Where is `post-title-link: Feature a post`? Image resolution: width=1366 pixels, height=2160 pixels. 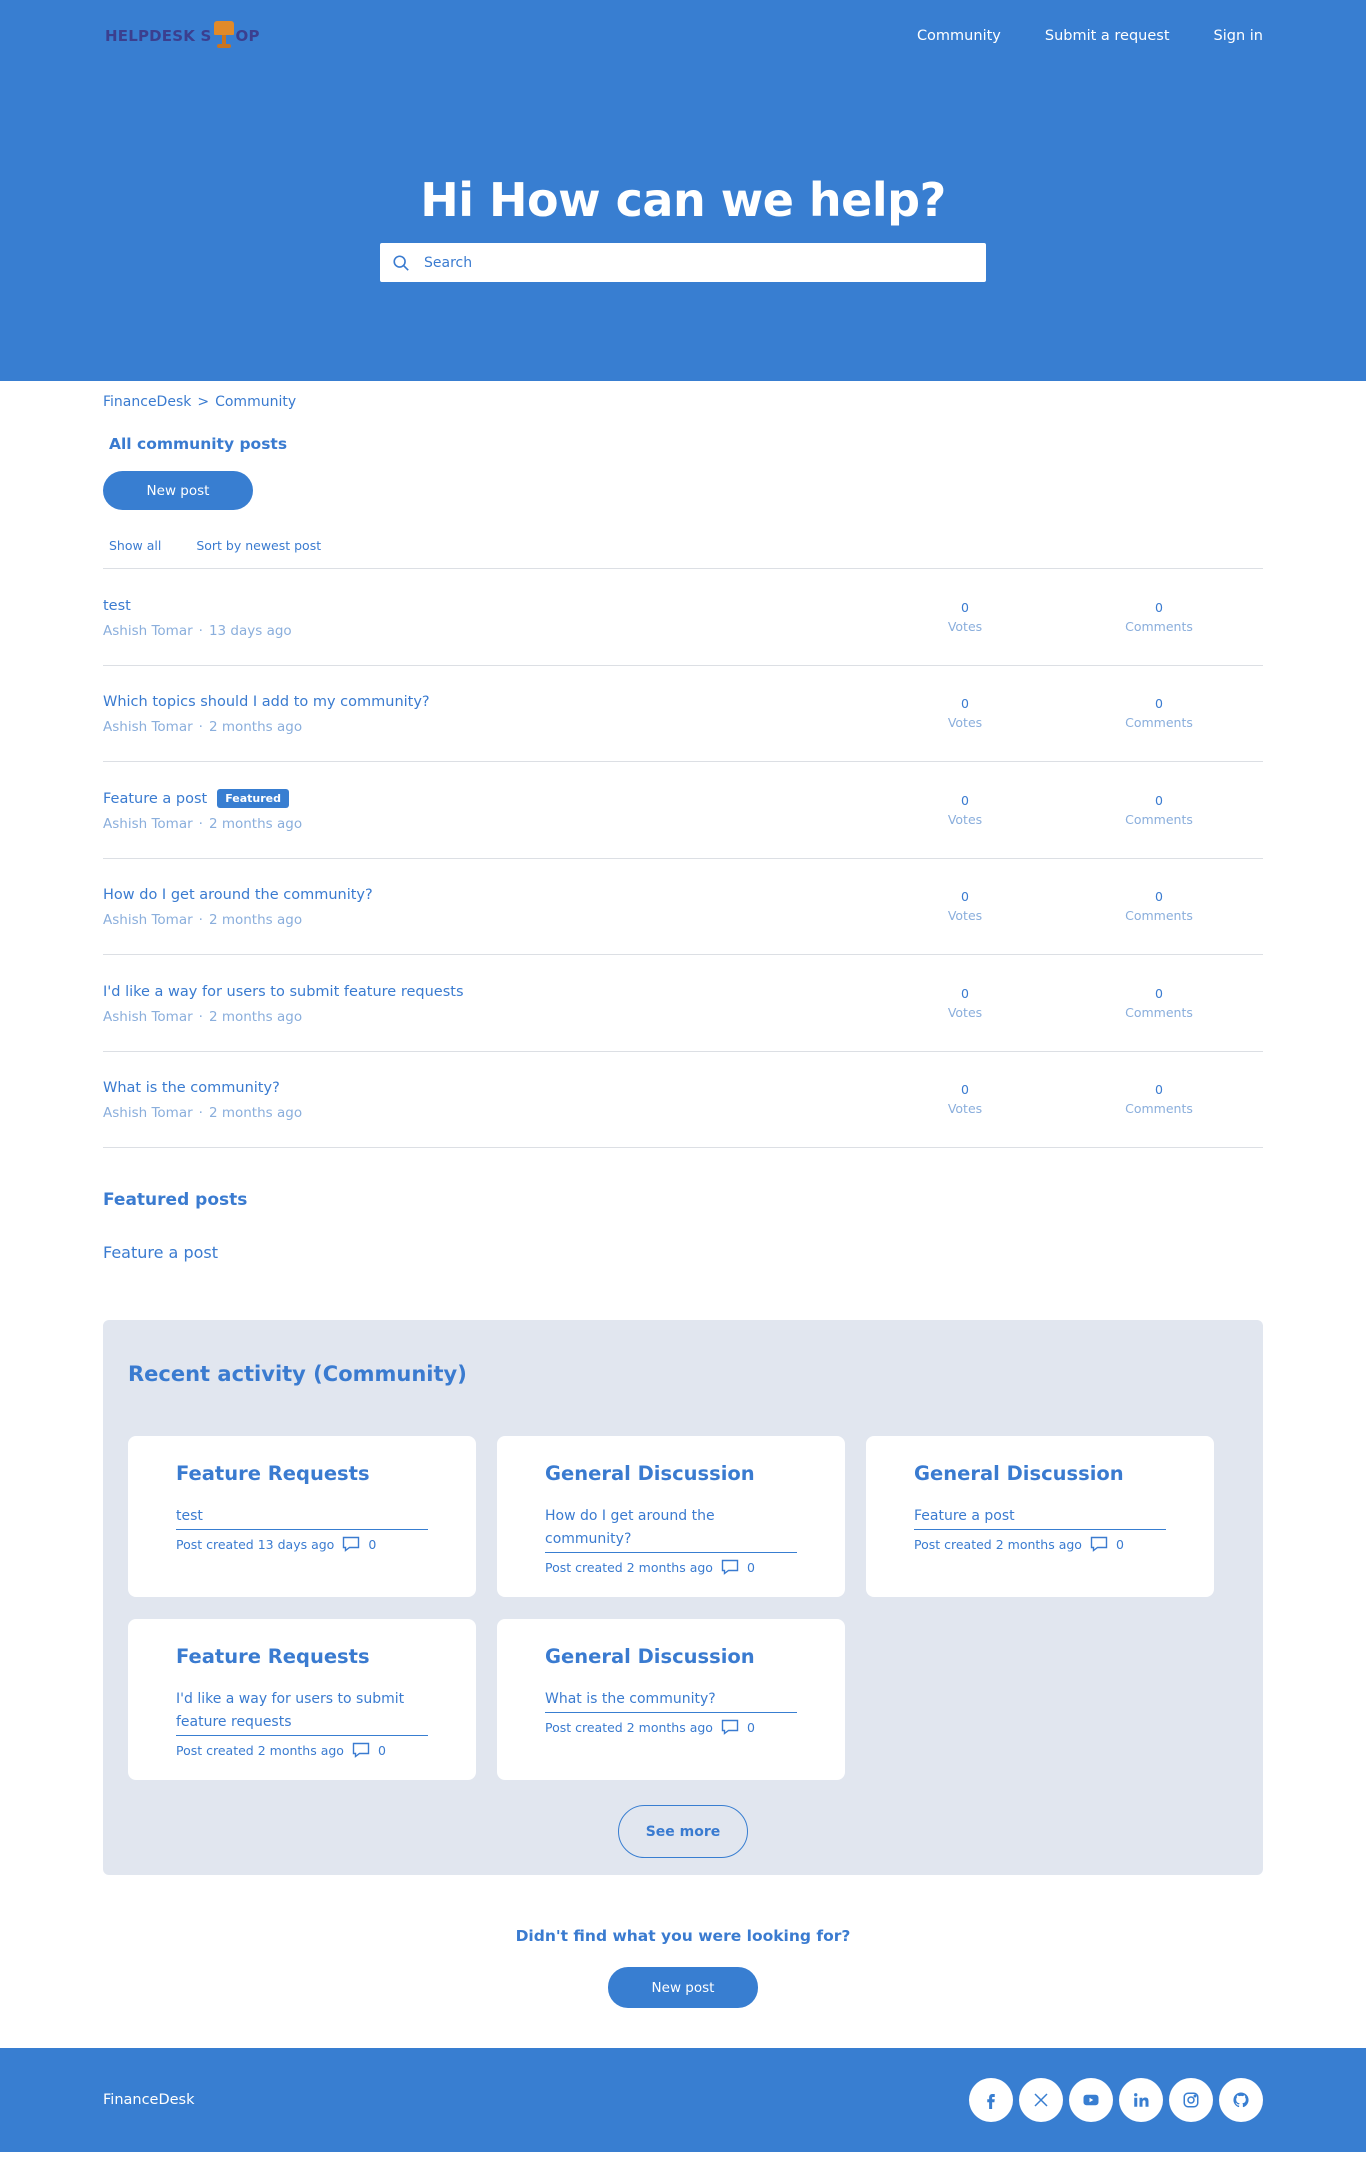 post-title-link: Feature a post is located at coordinates (155, 799).